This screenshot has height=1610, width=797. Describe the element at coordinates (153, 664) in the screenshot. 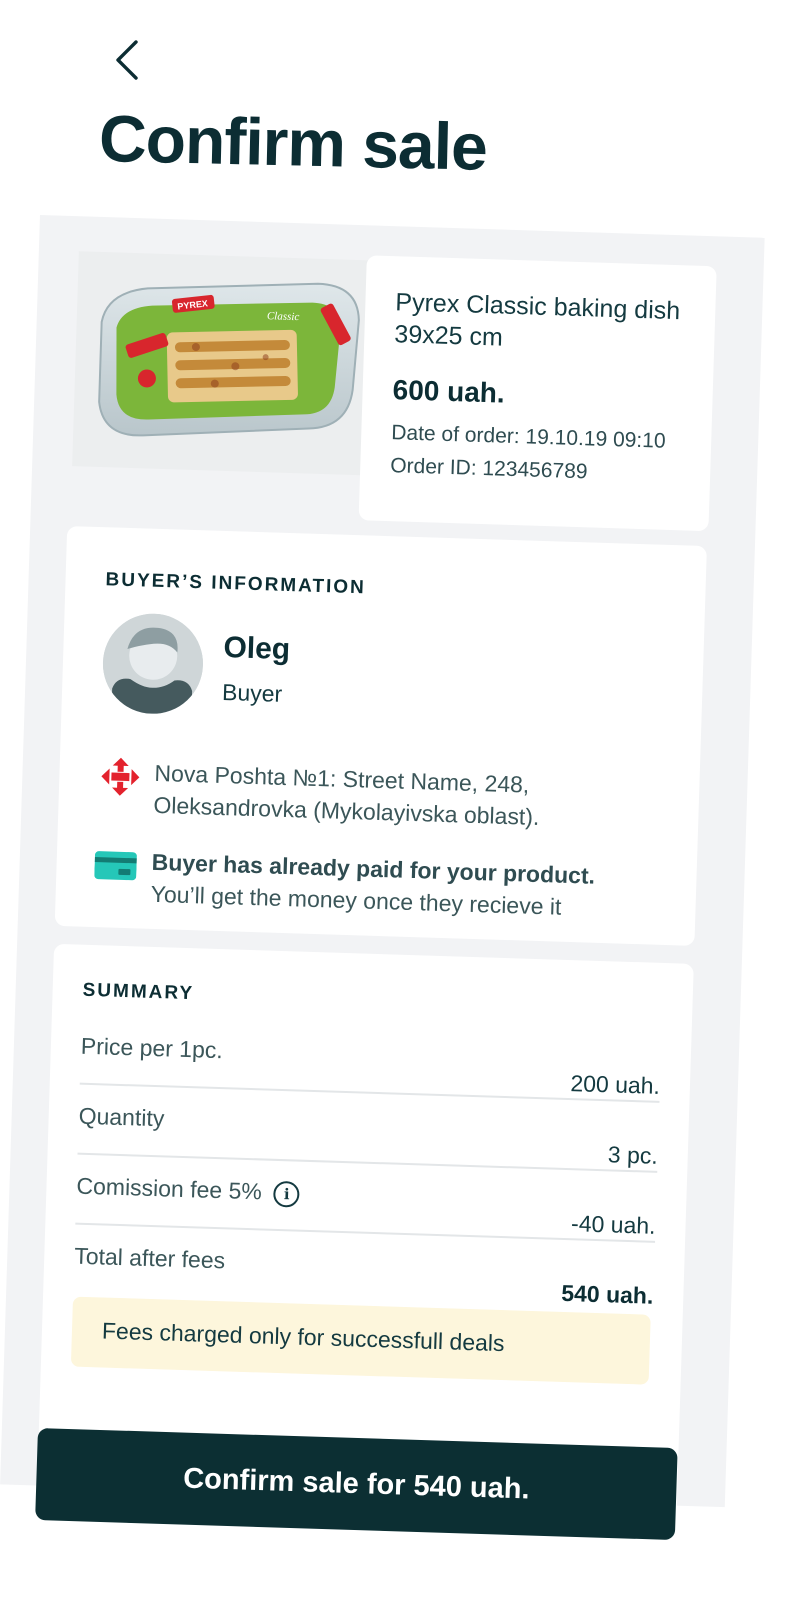

I see `avatar` at that location.